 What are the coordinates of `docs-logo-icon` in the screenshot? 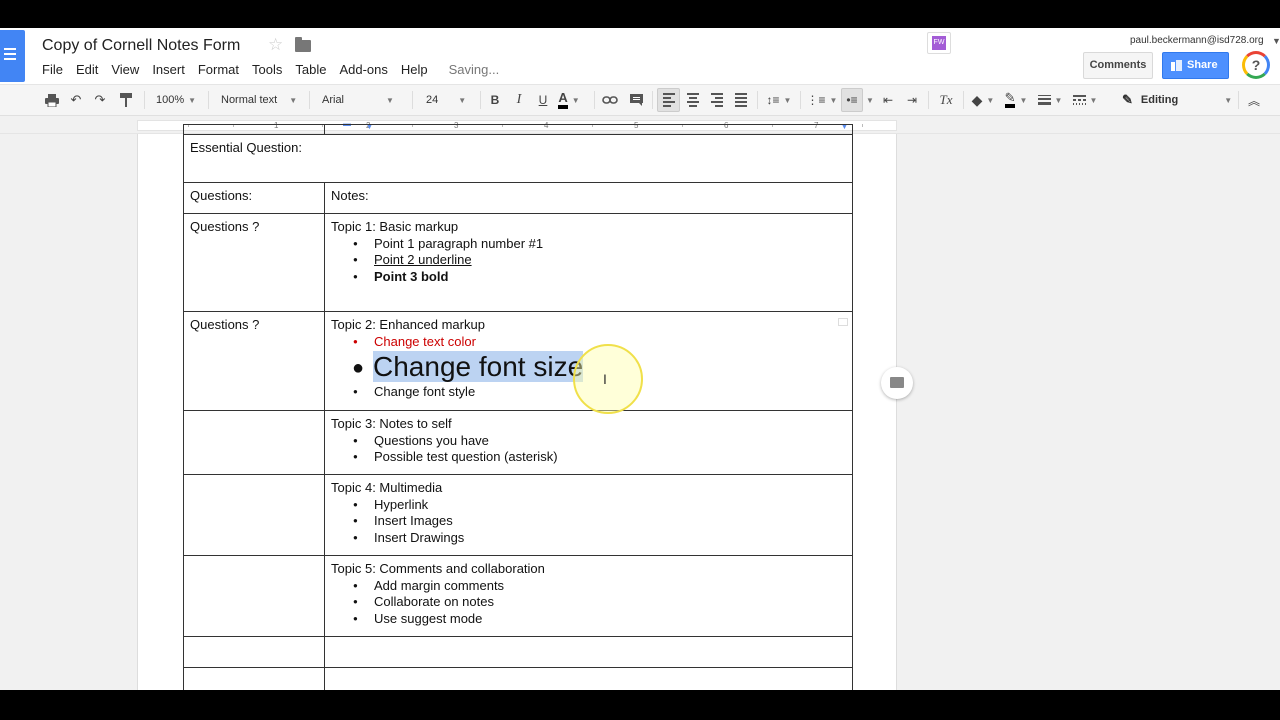 It's located at (12, 56).